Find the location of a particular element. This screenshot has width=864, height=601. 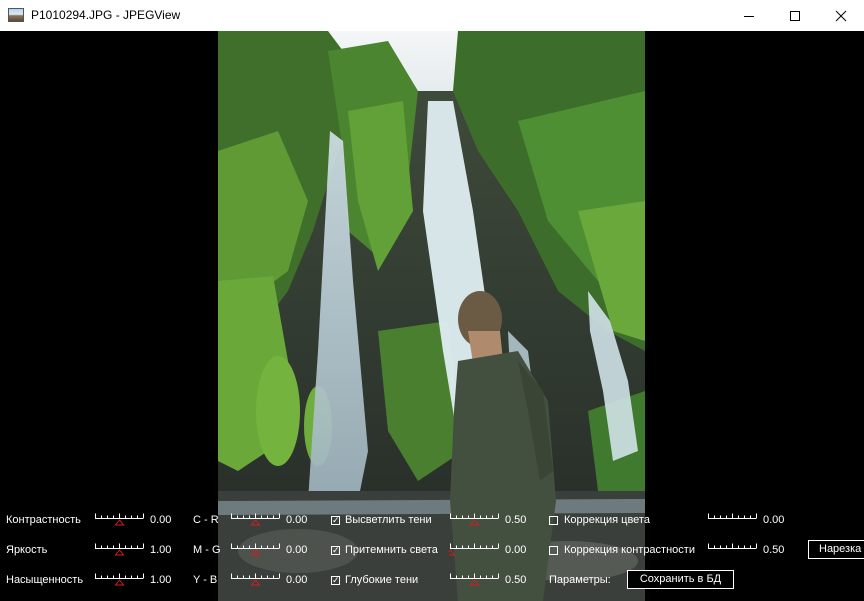

contrast-correction-slider is located at coordinates (733, 549).